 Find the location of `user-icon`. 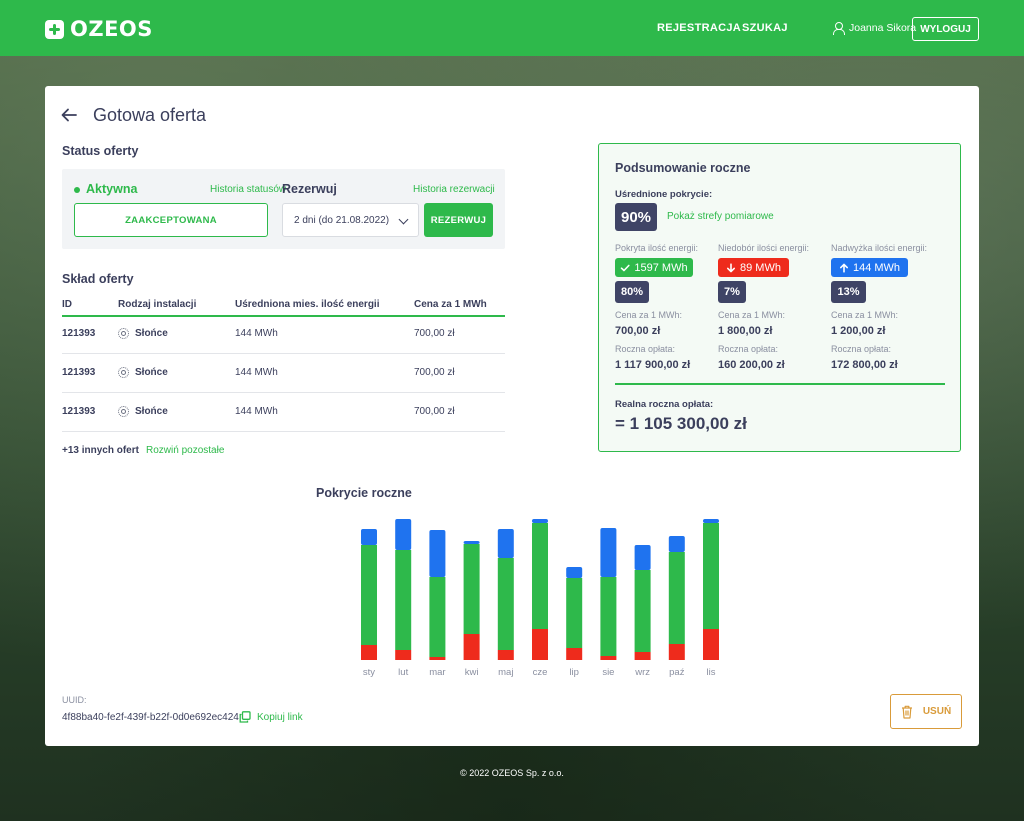

user-icon is located at coordinates (839, 28).